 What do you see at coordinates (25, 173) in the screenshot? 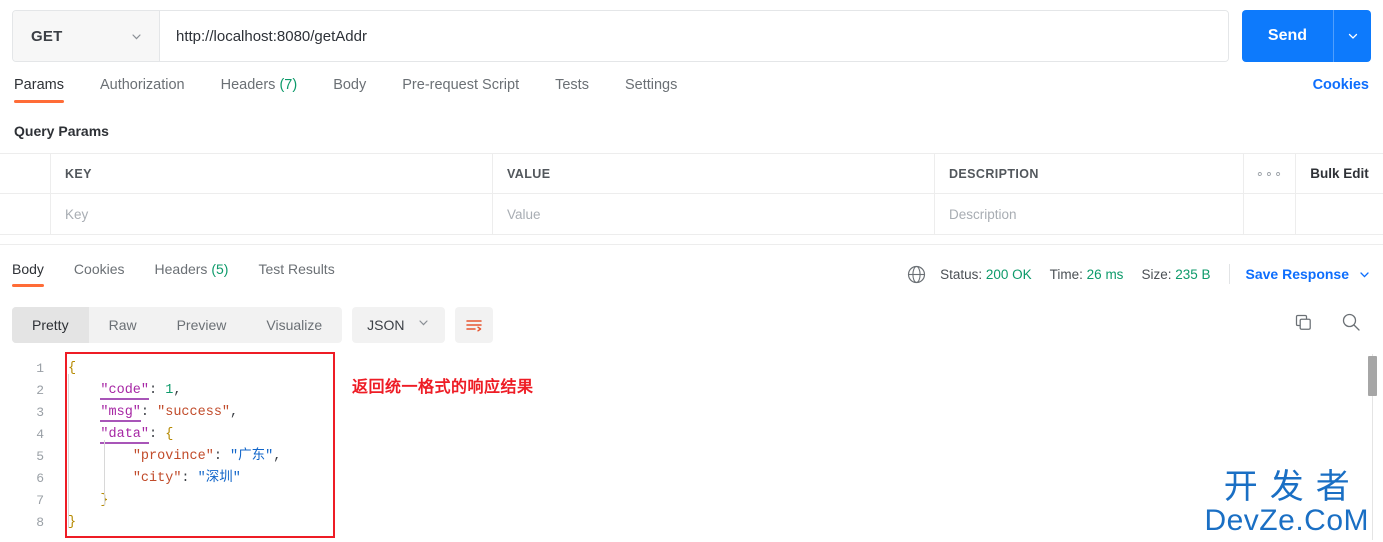
I see `header-checkbox-cell` at bounding box center [25, 173].